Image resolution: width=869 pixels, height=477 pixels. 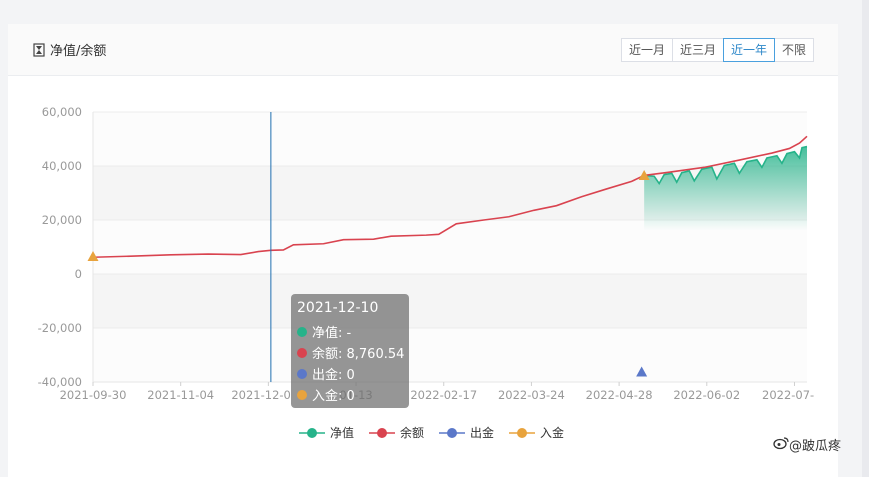 What do you see at coordinates (326, 432) in the screenshot?
I see `legend-item-nav: 净值` at bounding box center [326, 432].